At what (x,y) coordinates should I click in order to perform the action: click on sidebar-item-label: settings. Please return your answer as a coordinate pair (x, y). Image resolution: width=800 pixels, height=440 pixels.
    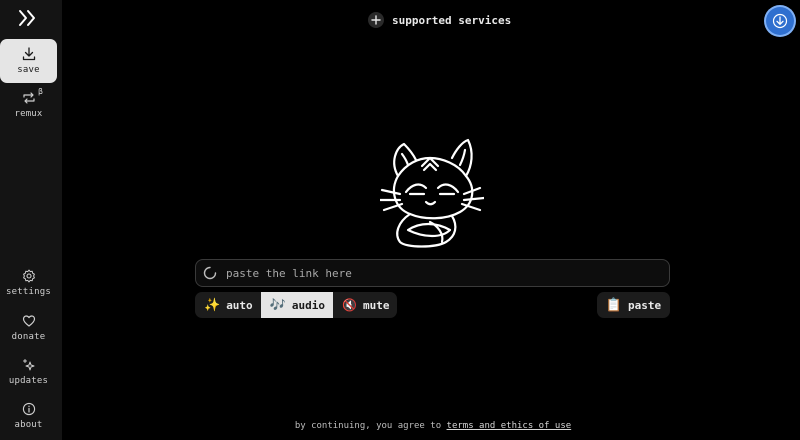
    Looking at the image, I should click on (28, 292).